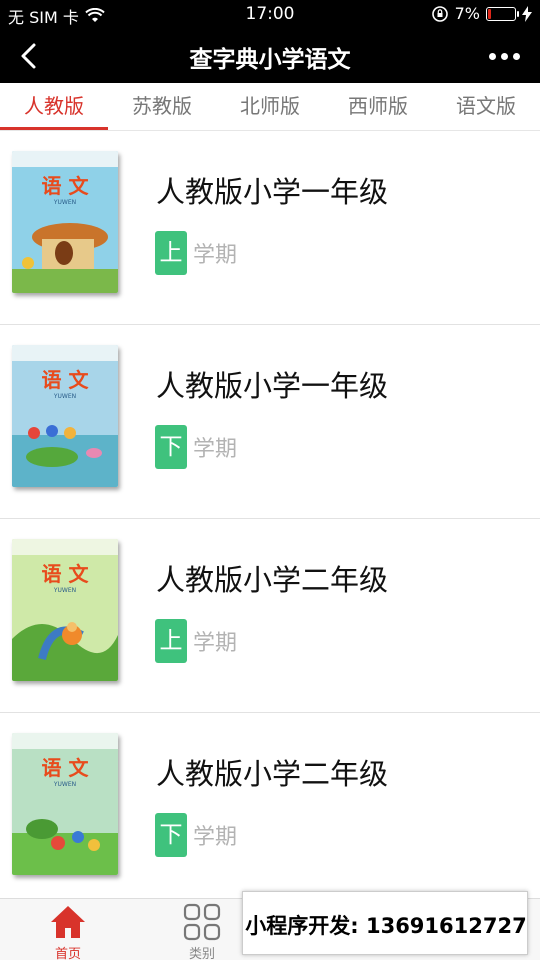 This screenshot has width=540, height=960. Describe the element at coordinates (270, 60) in the screenshot. I see `page-title: 查字典小学语文` at that location.